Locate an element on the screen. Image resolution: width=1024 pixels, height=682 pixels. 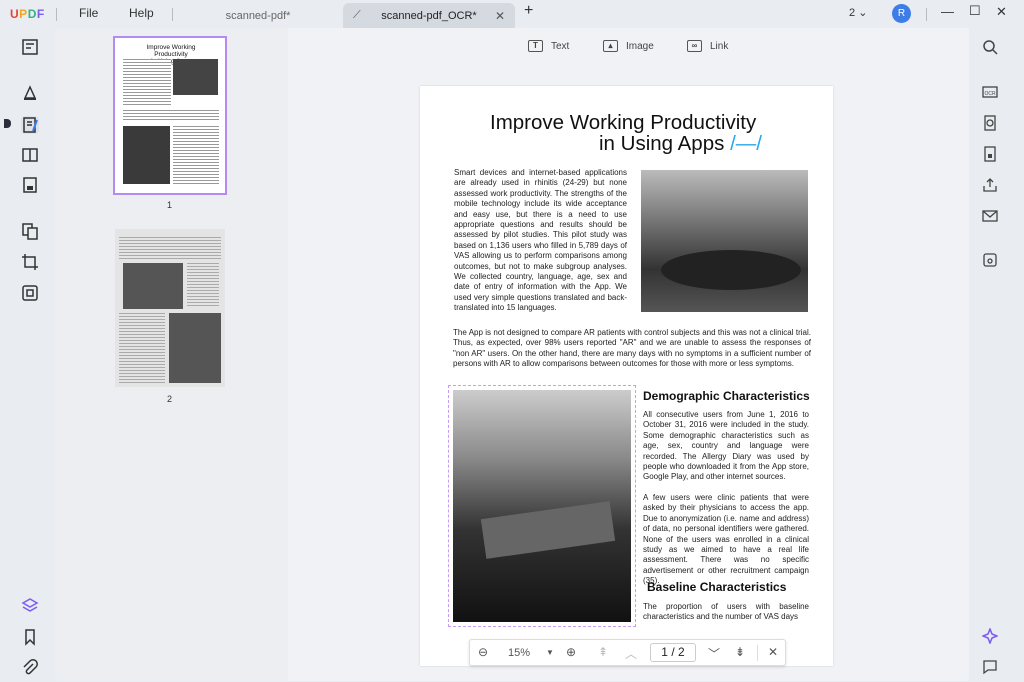
ai-assistant-icon is located at coordinates (990, 636).